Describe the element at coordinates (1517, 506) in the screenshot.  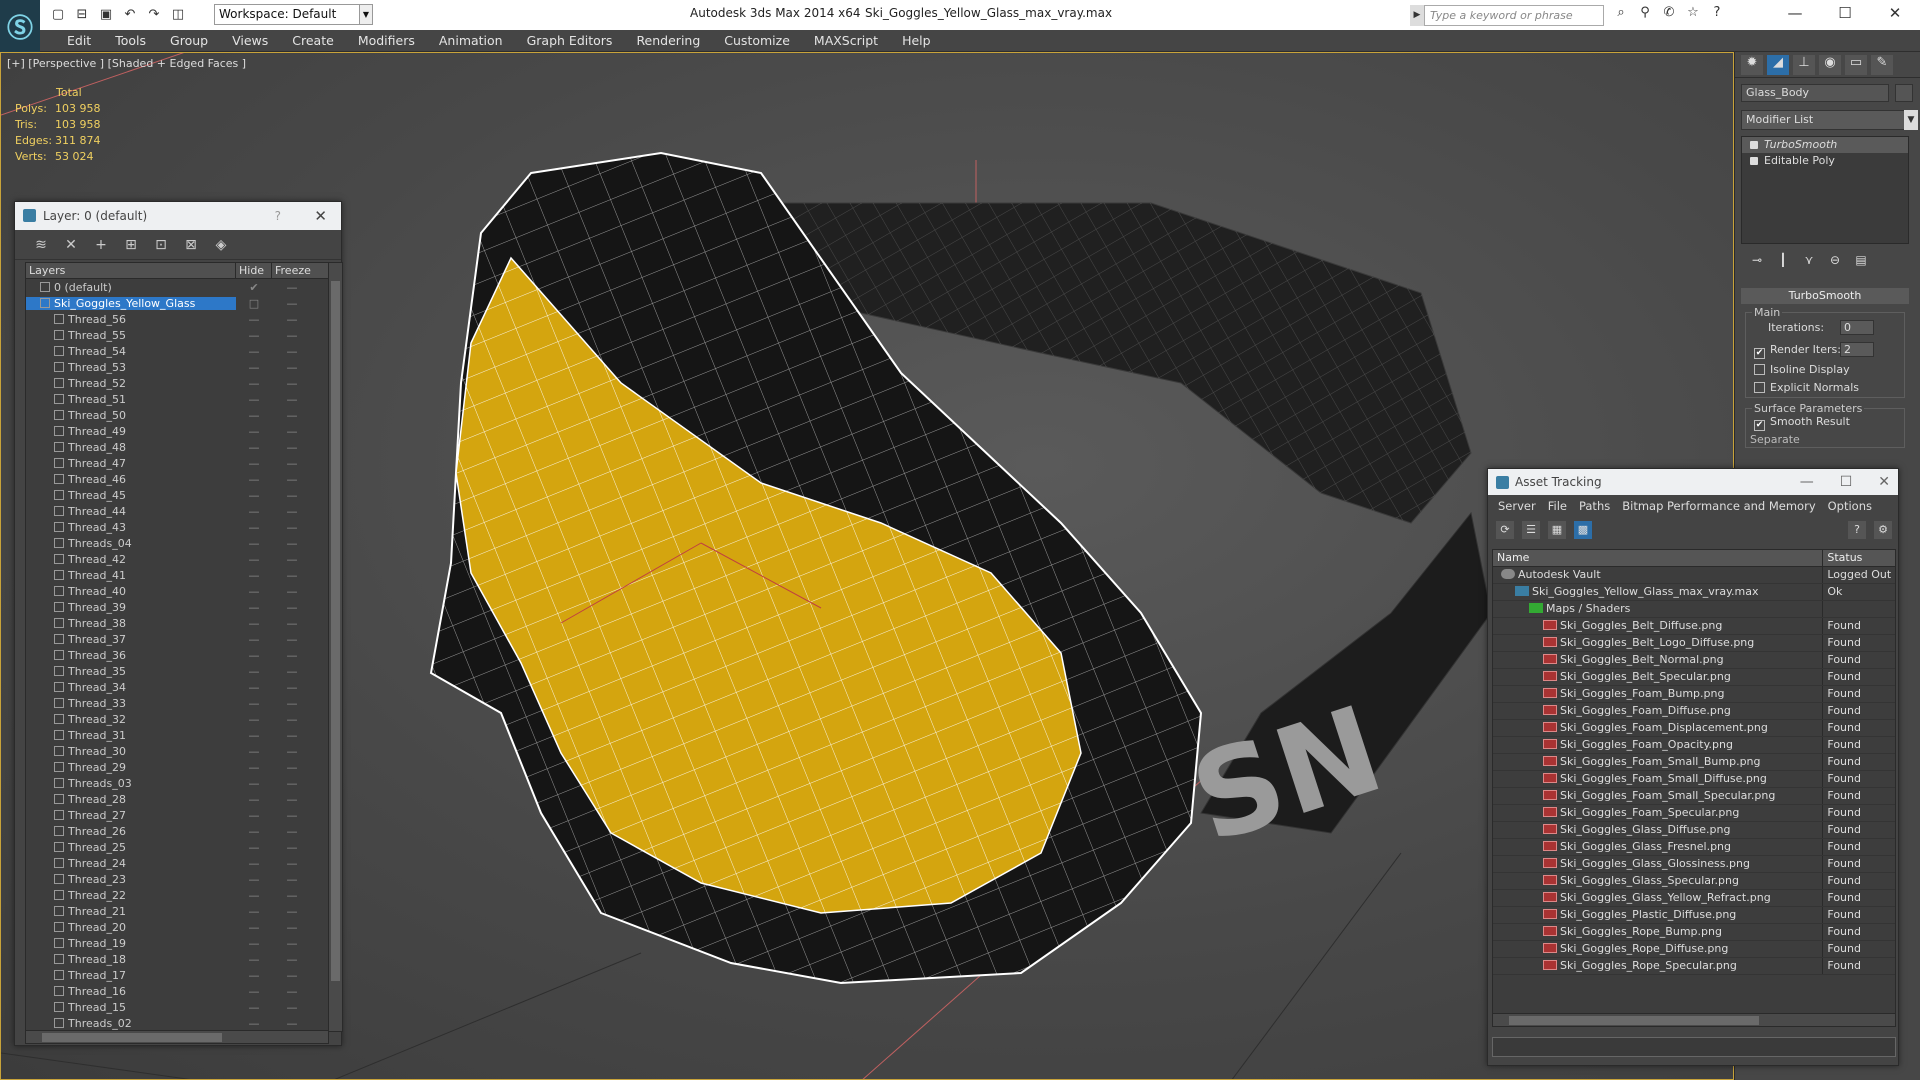
I see `asset-menu-server: Server` at that location.